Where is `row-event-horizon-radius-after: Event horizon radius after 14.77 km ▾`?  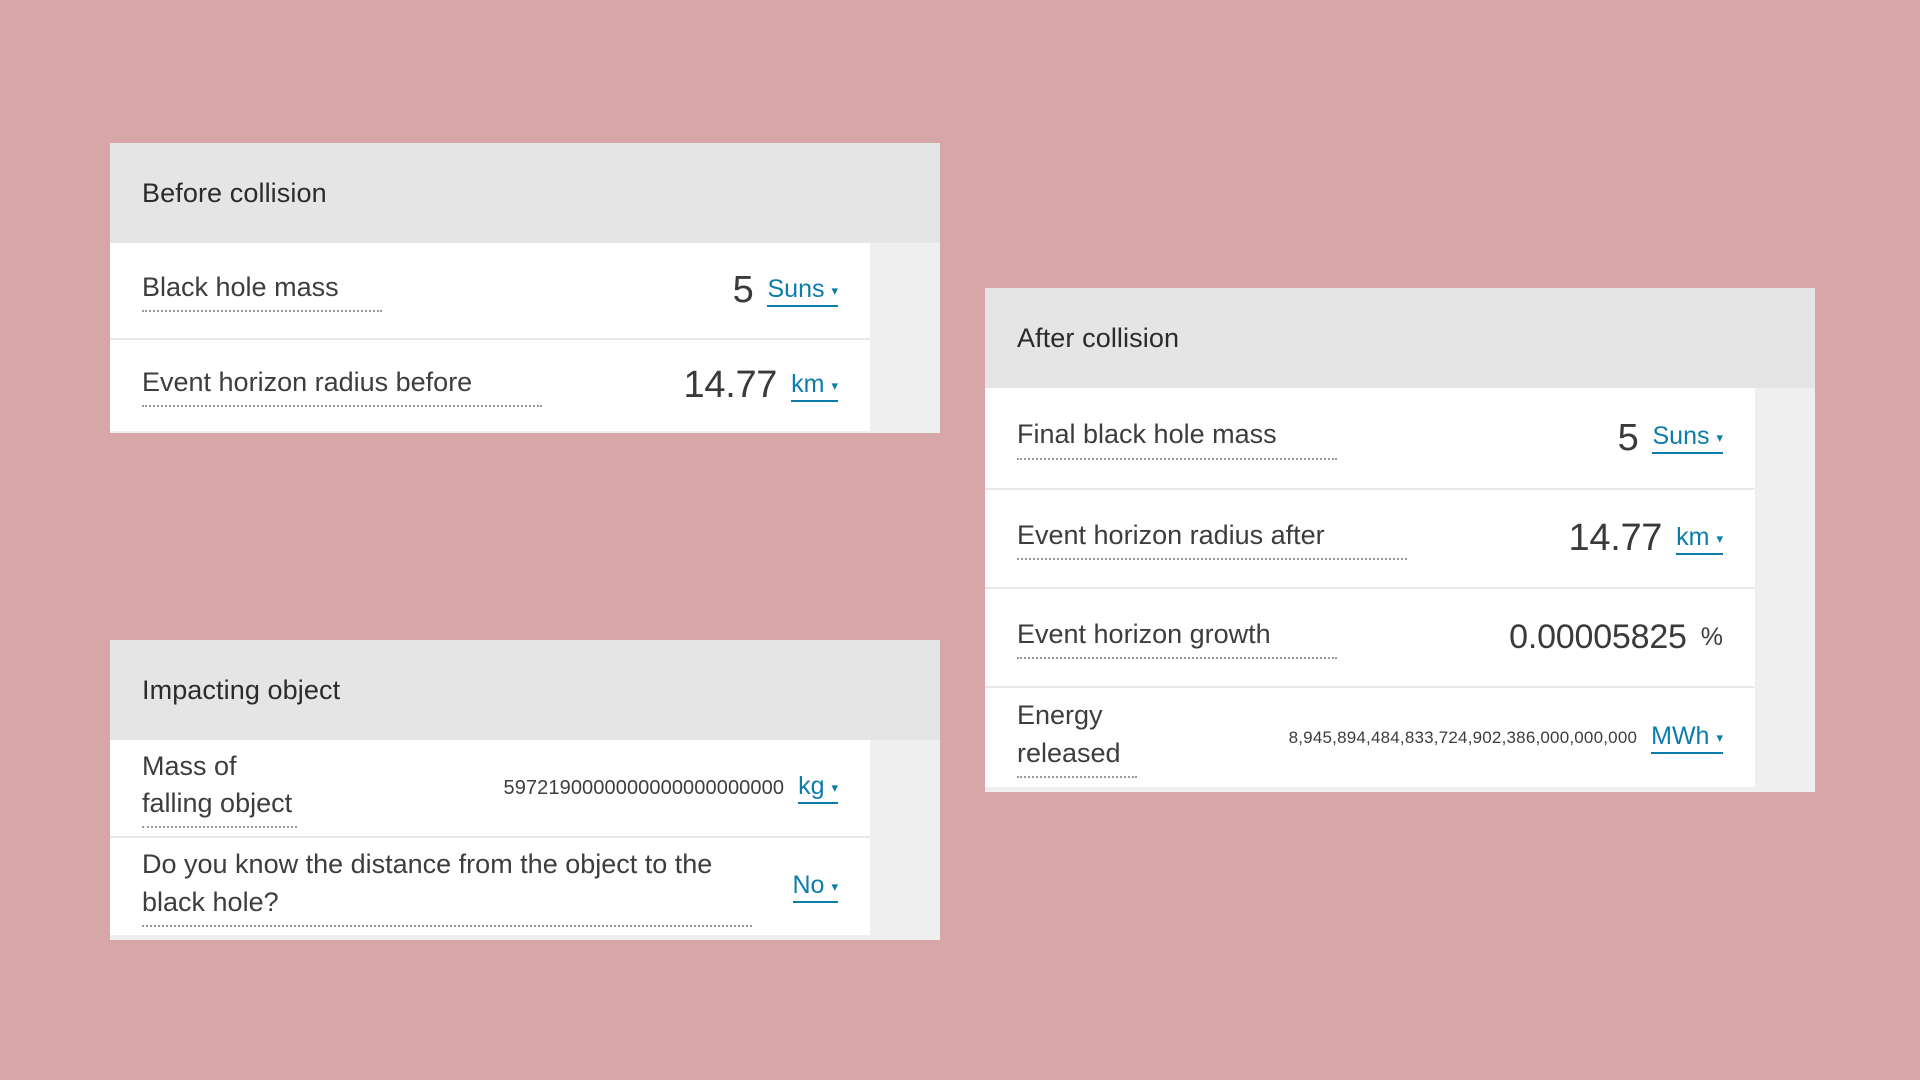
row-event-horizon-radius-after: Event horizon radius after 14.77 km ▾ is located at coordinates (1370, 537).